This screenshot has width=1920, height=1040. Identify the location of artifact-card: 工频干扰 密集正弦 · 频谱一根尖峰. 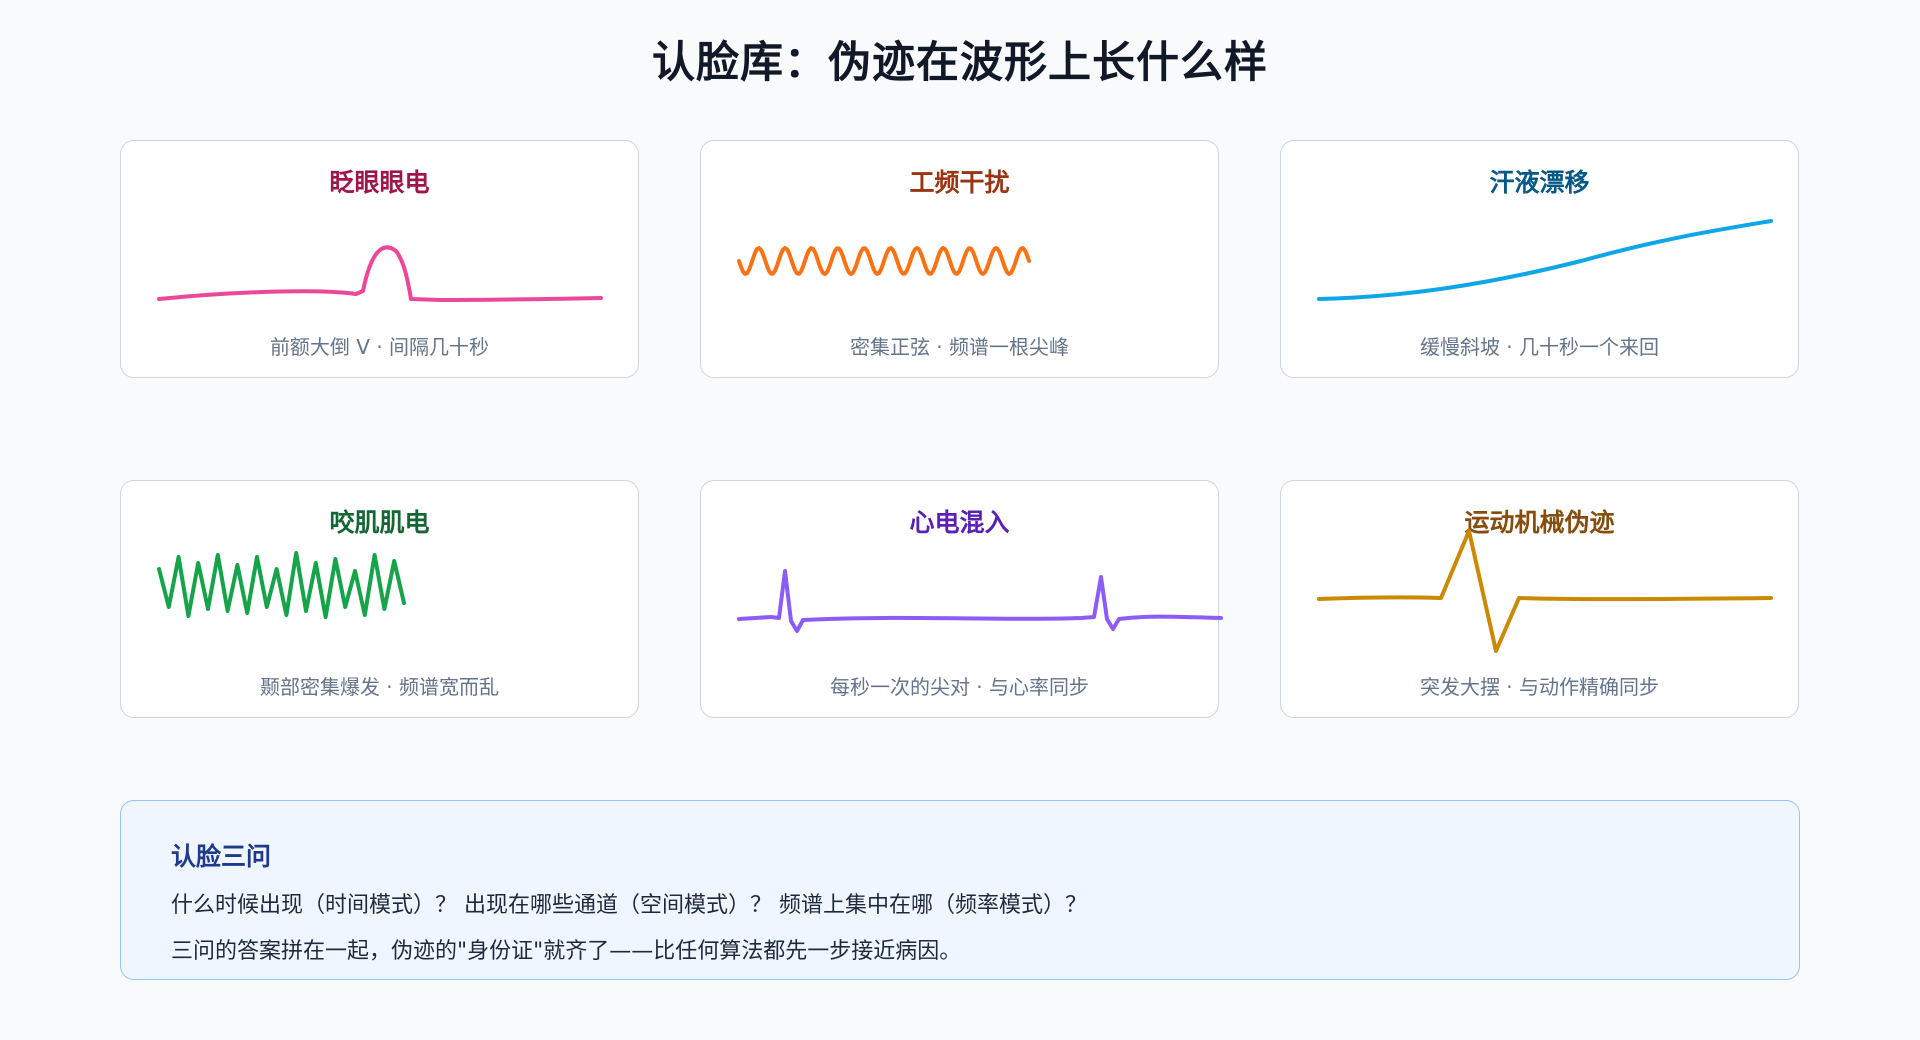
(959, 259).